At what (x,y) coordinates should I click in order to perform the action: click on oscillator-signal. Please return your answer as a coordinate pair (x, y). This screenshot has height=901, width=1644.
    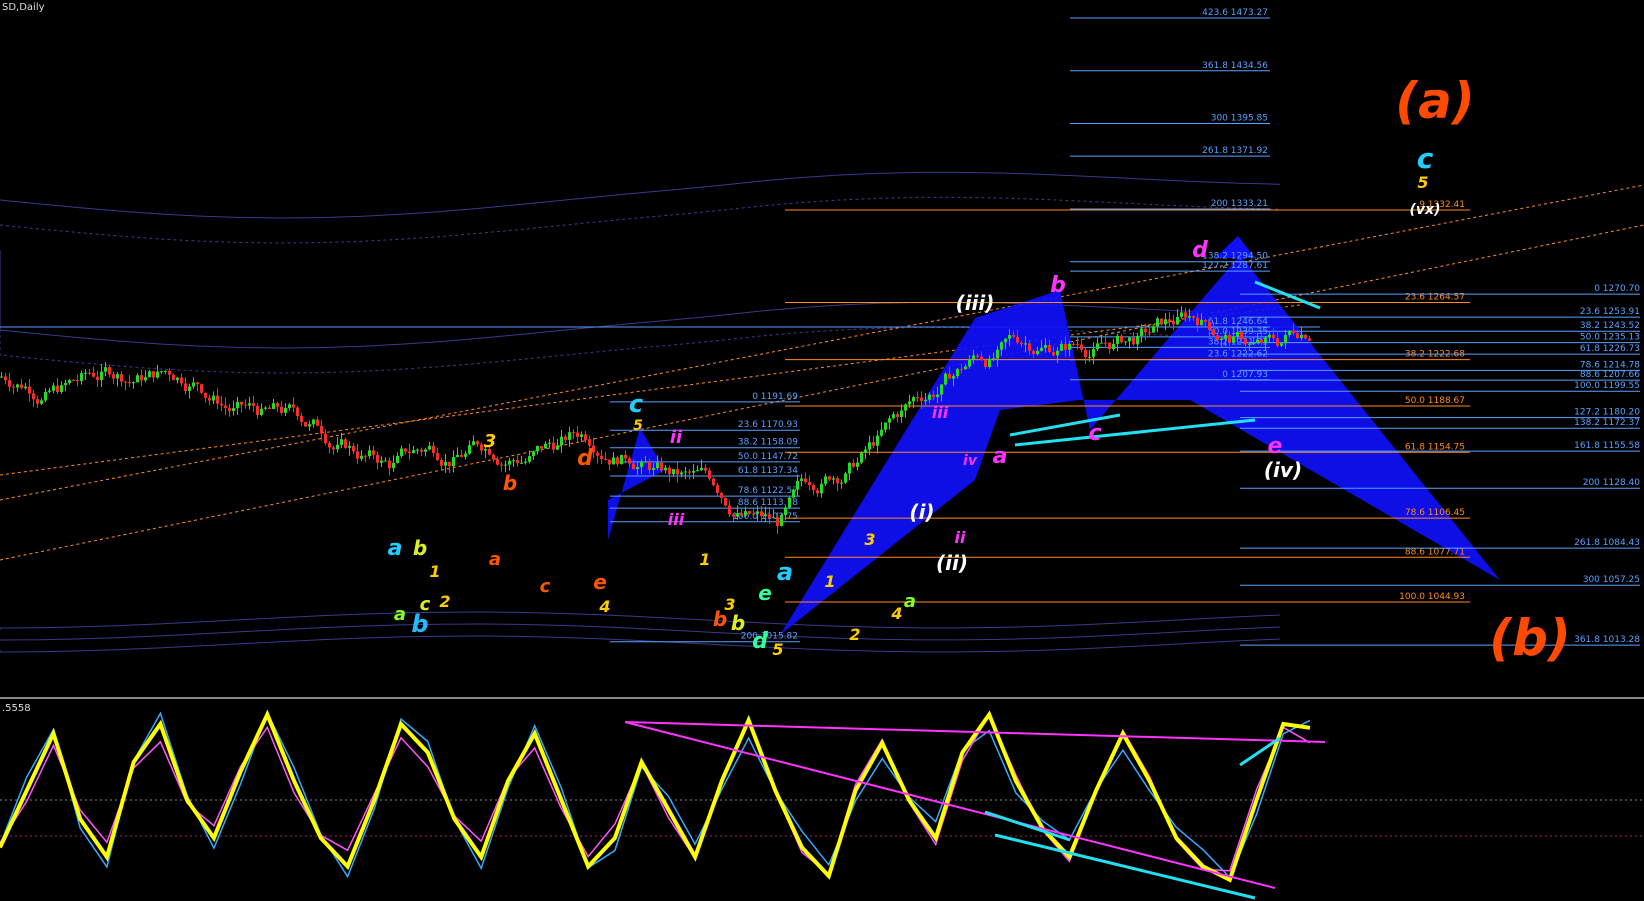
    Looking at the image, I should click on (655, 793).